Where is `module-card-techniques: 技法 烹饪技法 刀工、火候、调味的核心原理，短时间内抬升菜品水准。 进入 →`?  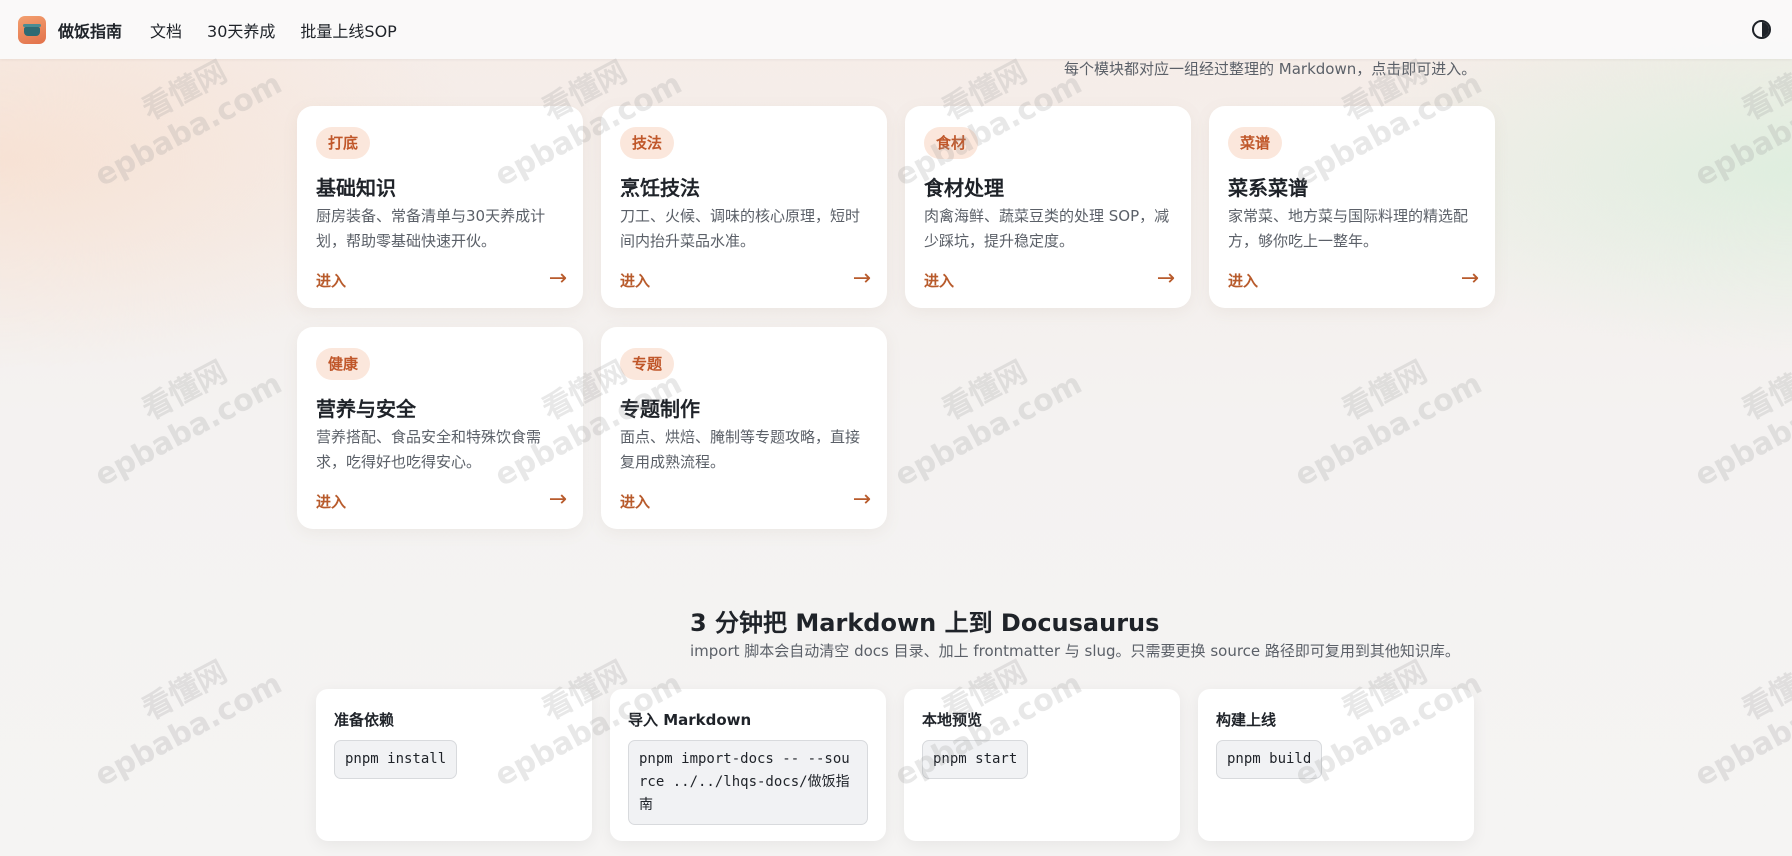
module-card-techniques: 技法 烹饪技法 刀工、火候、调味的核心原理，短时间内抬升菜品水准。 进入 → is located at coordinates (744, 207).